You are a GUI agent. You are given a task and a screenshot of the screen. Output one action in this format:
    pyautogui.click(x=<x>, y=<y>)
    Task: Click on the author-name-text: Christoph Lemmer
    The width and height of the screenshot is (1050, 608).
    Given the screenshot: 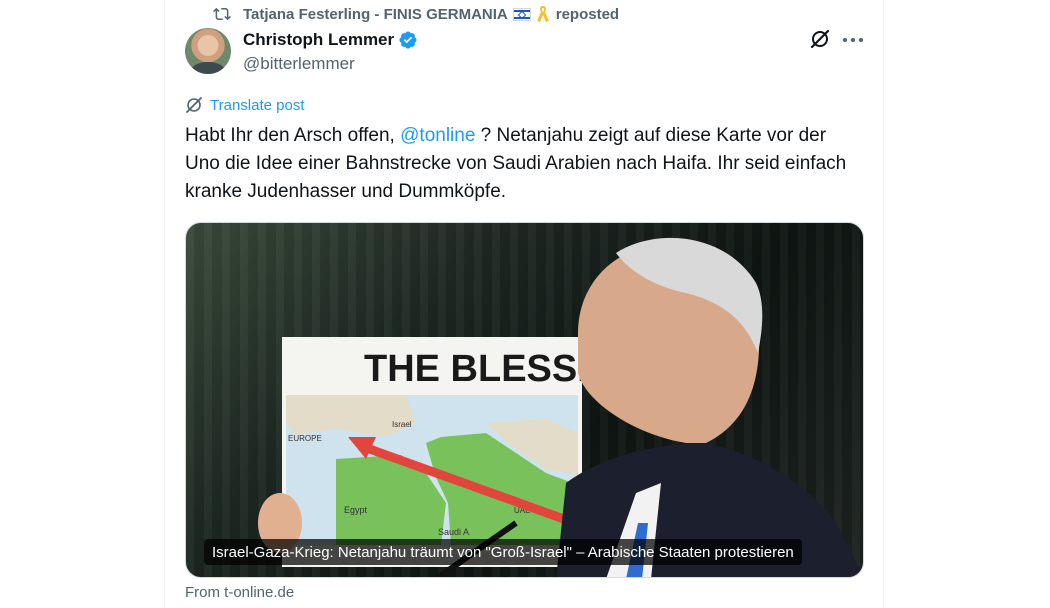 What is the action you would take?
    pyautogui.click(x=318, y=40)
    